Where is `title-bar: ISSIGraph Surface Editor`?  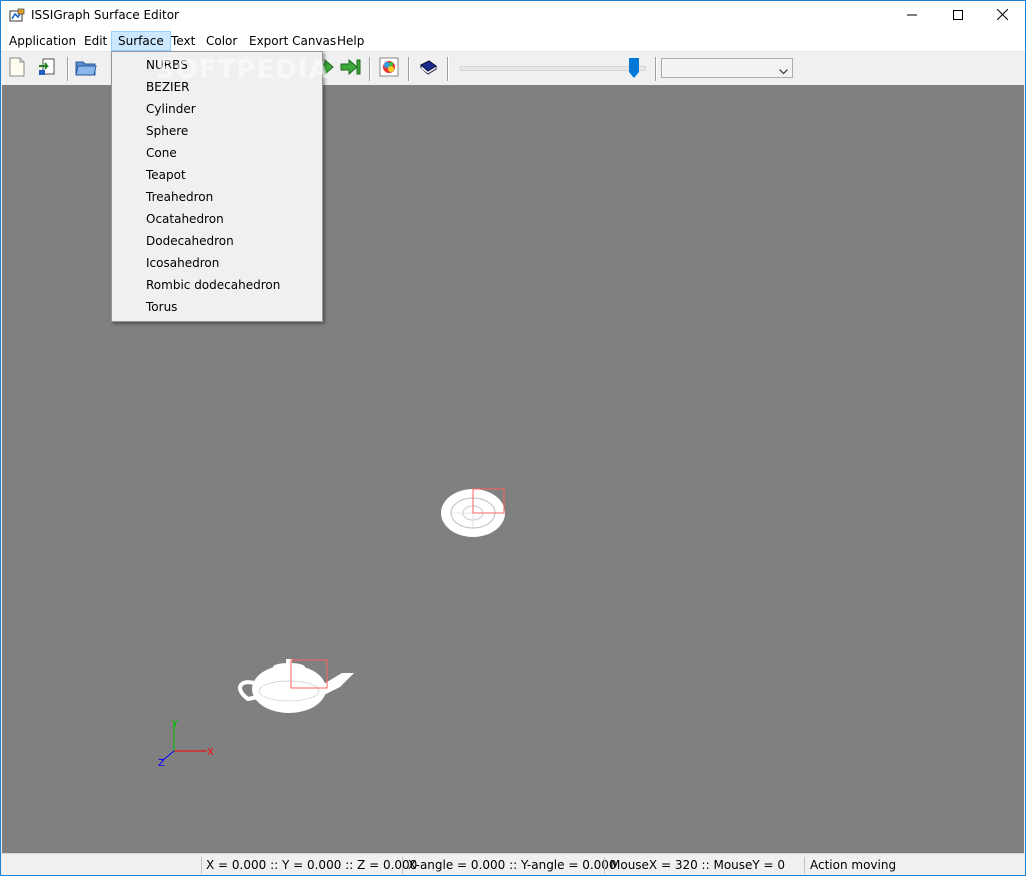 title-bar: ISSIGraph Surface Editor is located at coordinates (513, 16).